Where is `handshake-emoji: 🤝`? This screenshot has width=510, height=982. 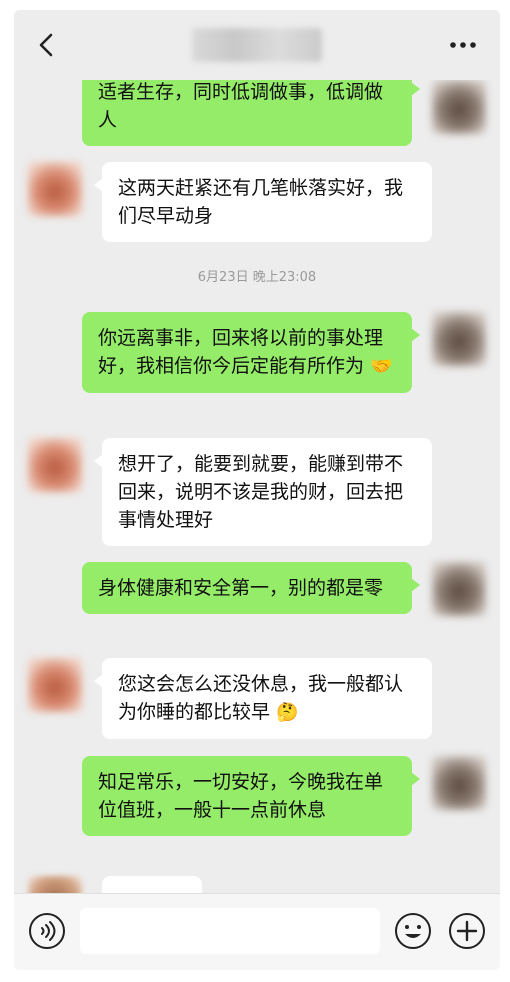 handshake-emoji: 🤝 is located at coordinates (381, 366).